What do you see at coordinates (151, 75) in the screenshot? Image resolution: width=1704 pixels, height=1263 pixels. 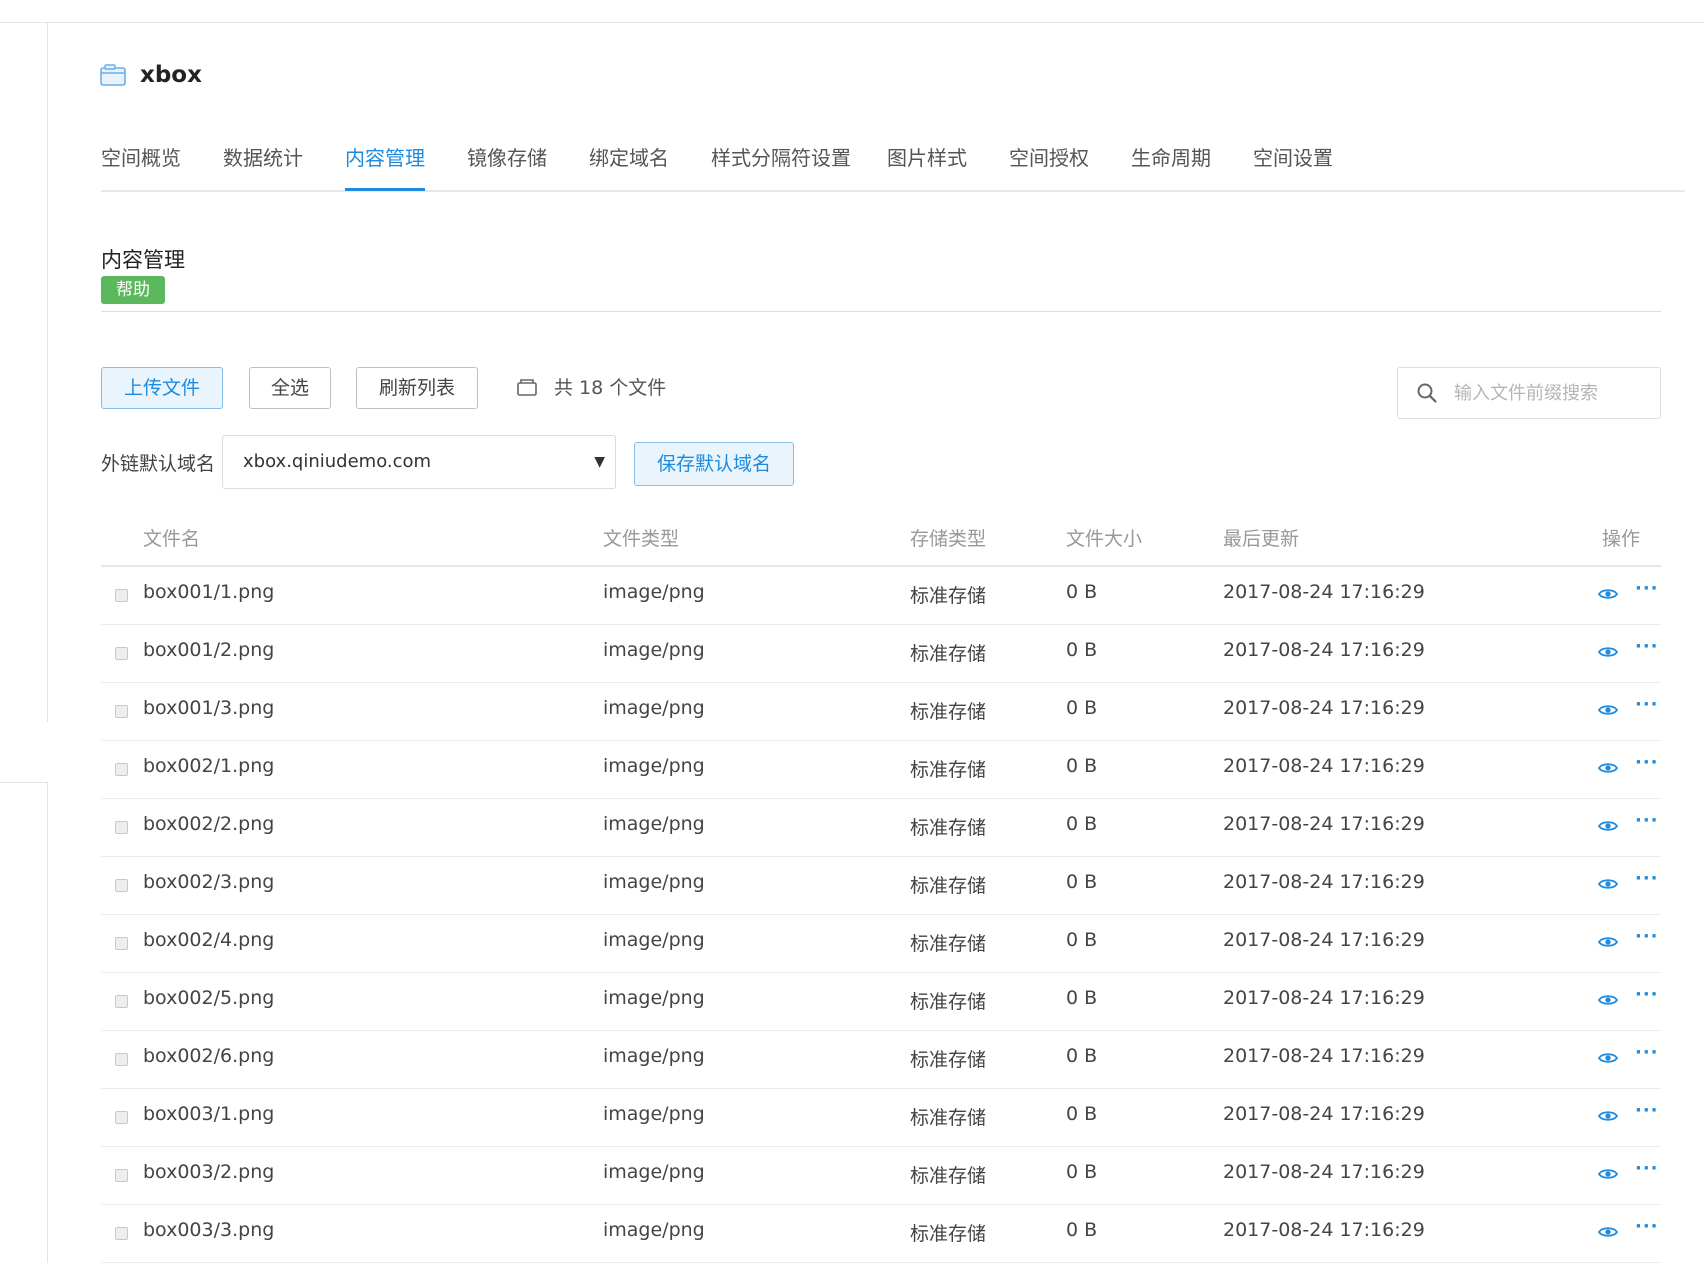 I see `bucket-header: xbox` at bounding box center [151, 75].